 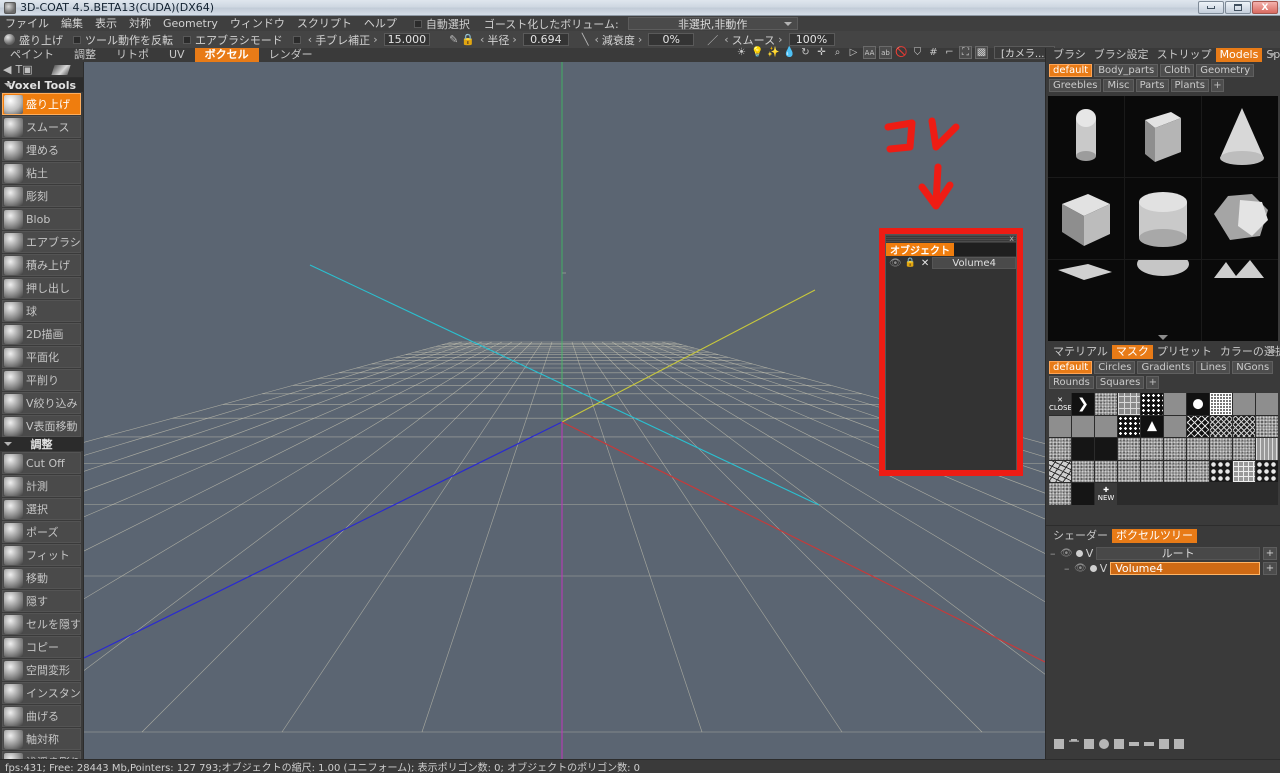 What do you see at coordinates (41, 104) in the screenshot?
I see `tool-item-0-0: 盛り上げ` at bounding box center [41, 104].